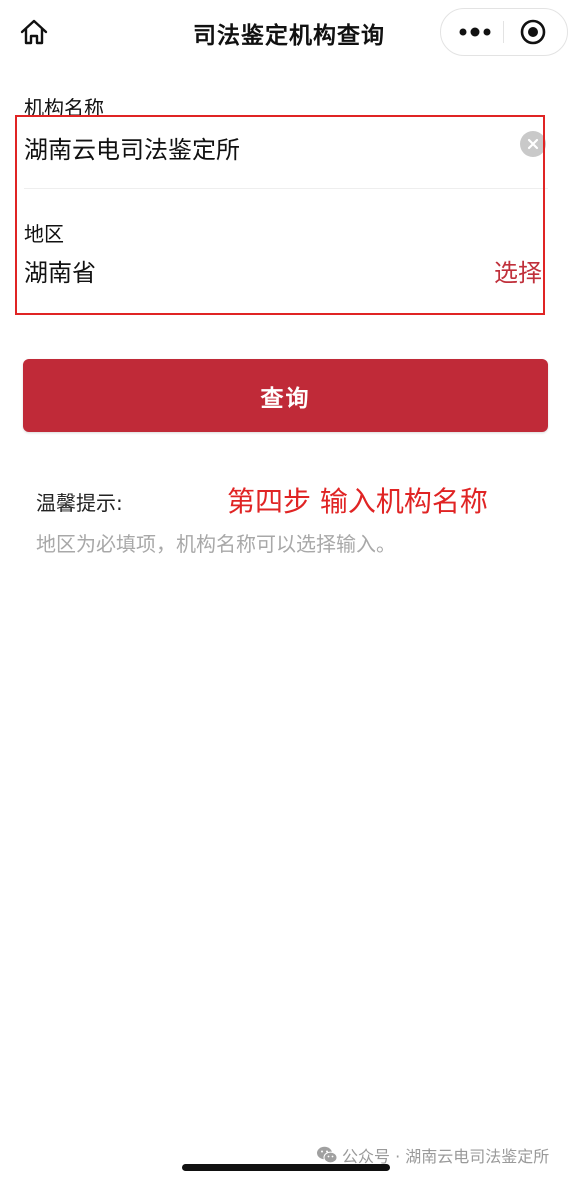  I want to click on capsule-divider, so click(503, 32).